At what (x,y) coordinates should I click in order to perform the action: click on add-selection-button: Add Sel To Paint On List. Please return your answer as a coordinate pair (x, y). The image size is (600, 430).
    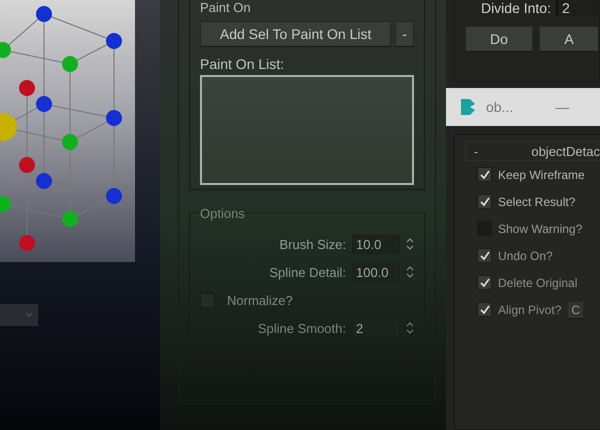
    Looking at the image, I should click on (296, 34).